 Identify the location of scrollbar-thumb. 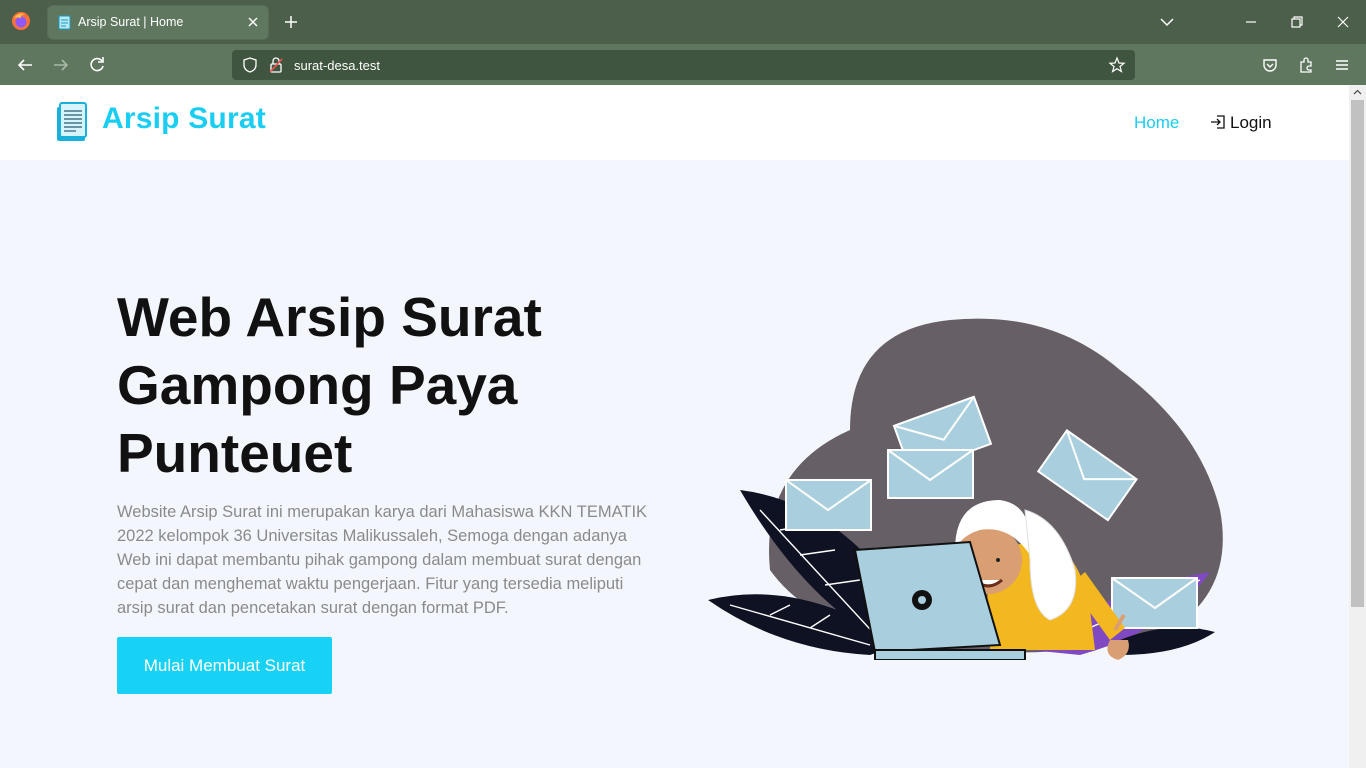
(1357, 353).